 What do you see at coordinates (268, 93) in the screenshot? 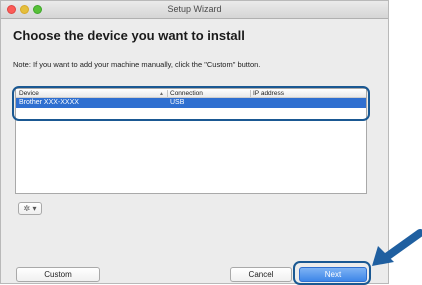
I see `column-header-ip-address: IP address` at bounding box center [268, 93].